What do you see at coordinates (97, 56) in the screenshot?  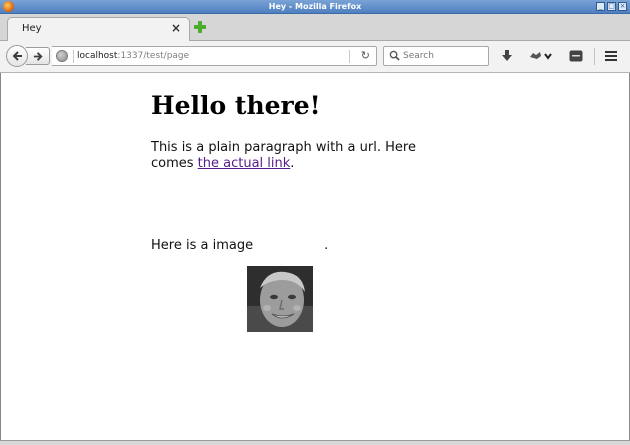 I see `url-host: localhost` at bounding box center [97, 56].